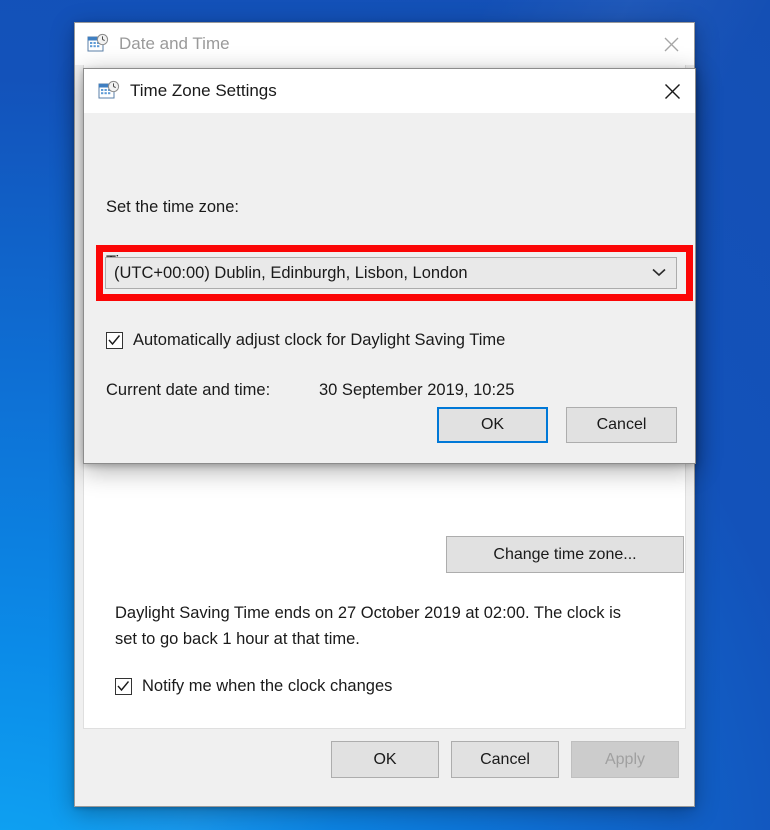 The image size is (770, 830). I want to click on time-zone-settings-titlebar: Time Zone Settings, so click(389, 91).